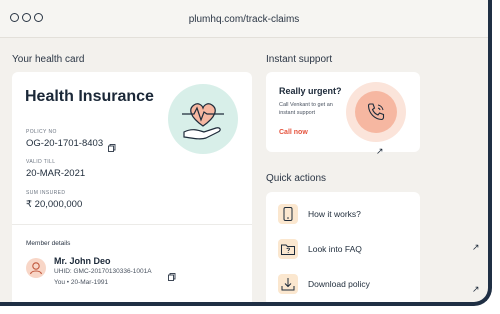 The height and width of the screenshot is (314, 500). I want to click on phone-call-icon, so click(376, 112).